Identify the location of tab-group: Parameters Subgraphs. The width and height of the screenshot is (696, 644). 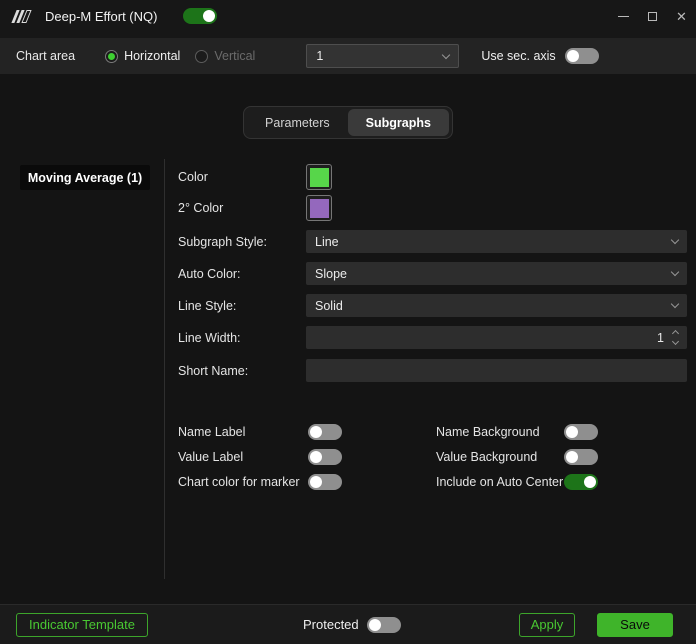
(348, 122).